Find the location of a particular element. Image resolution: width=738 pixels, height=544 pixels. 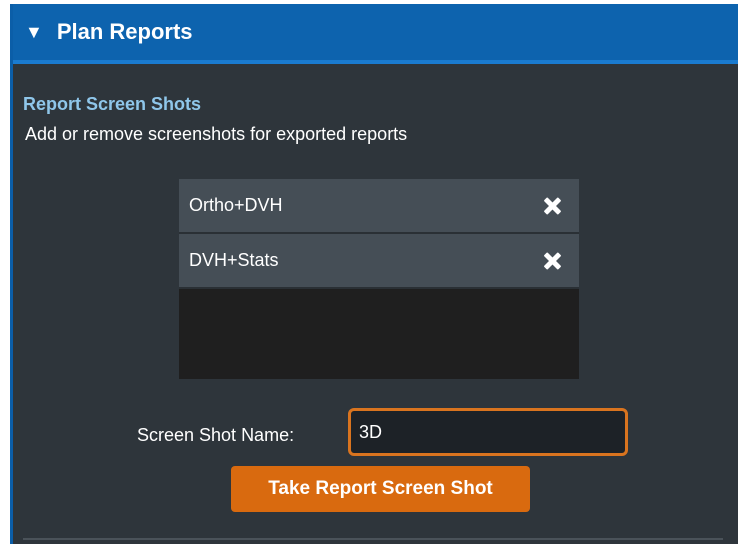

screenshot-label: DVH+Stats is located at coordinates (234, 260).